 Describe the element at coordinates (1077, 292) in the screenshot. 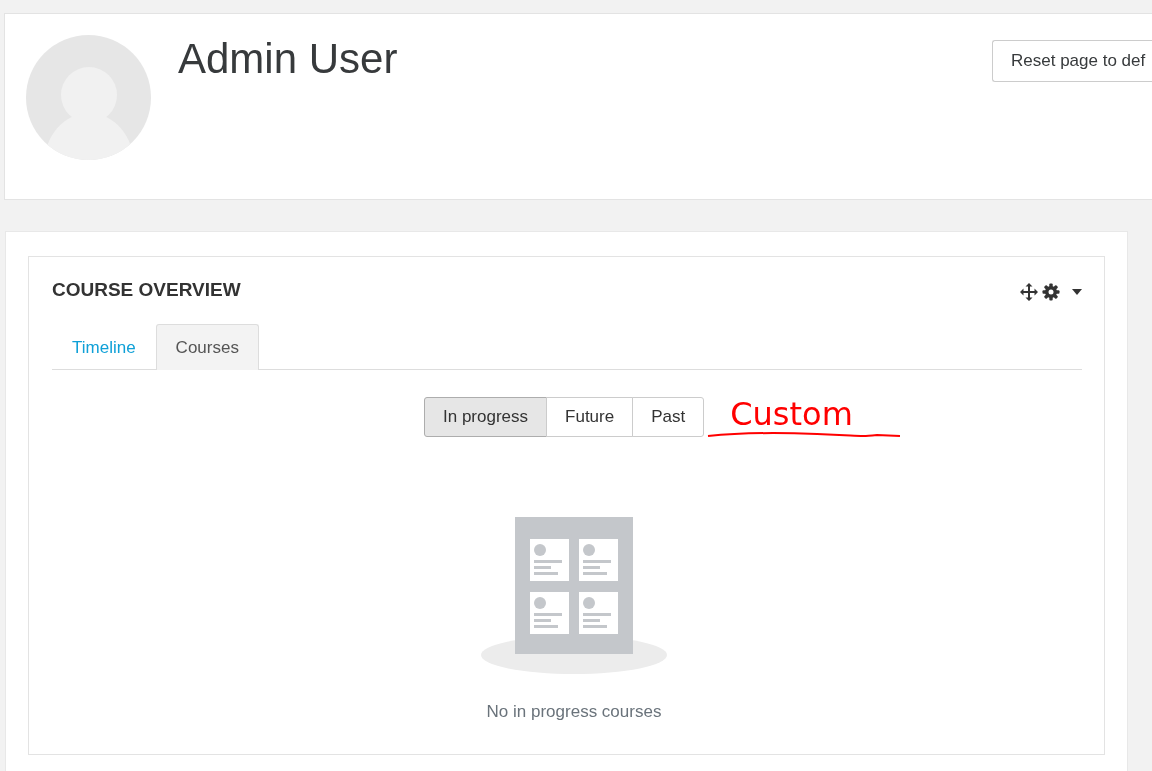

I see `caret-icon` at that location.